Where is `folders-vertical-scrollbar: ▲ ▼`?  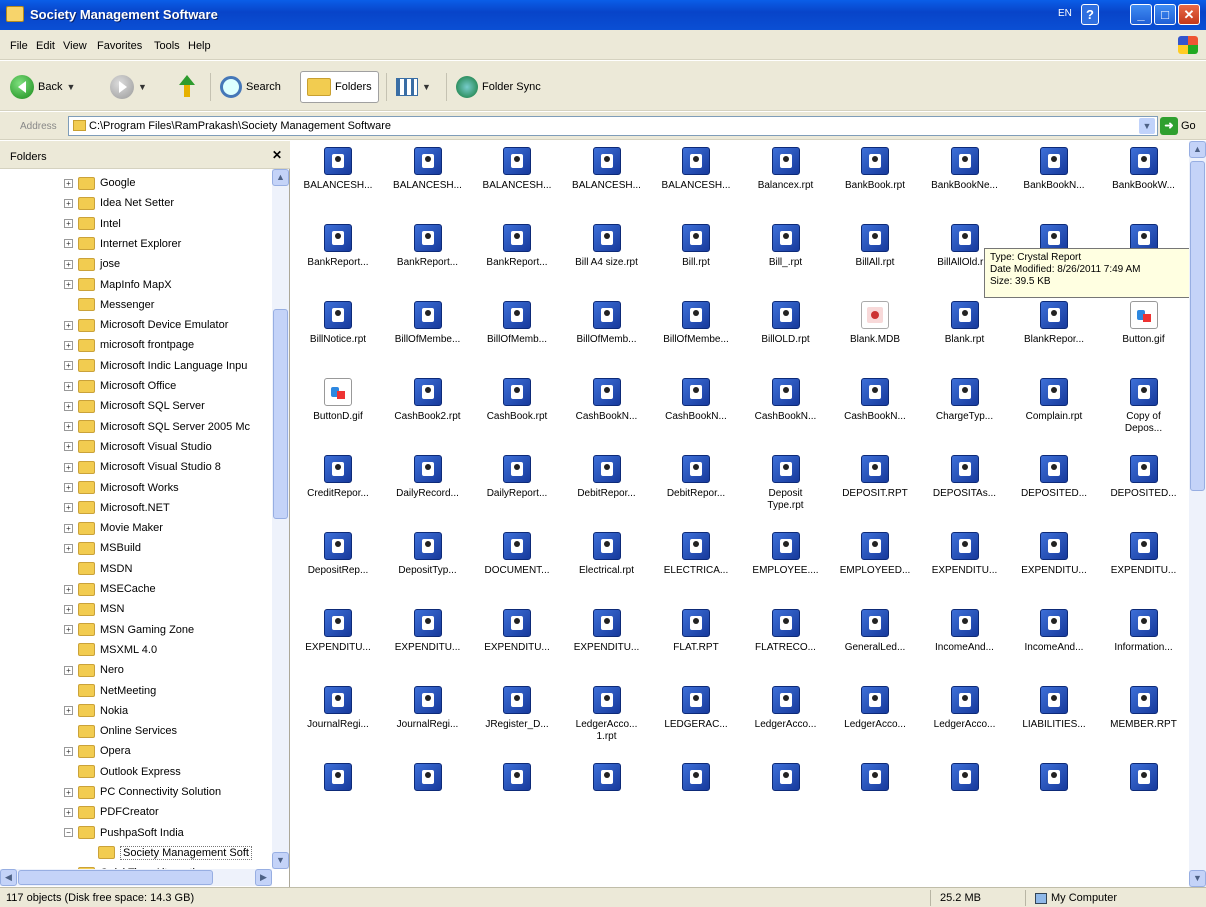 folders-vertical-scrollbar: ▲ ▼ is located at coordinates (280, 519).